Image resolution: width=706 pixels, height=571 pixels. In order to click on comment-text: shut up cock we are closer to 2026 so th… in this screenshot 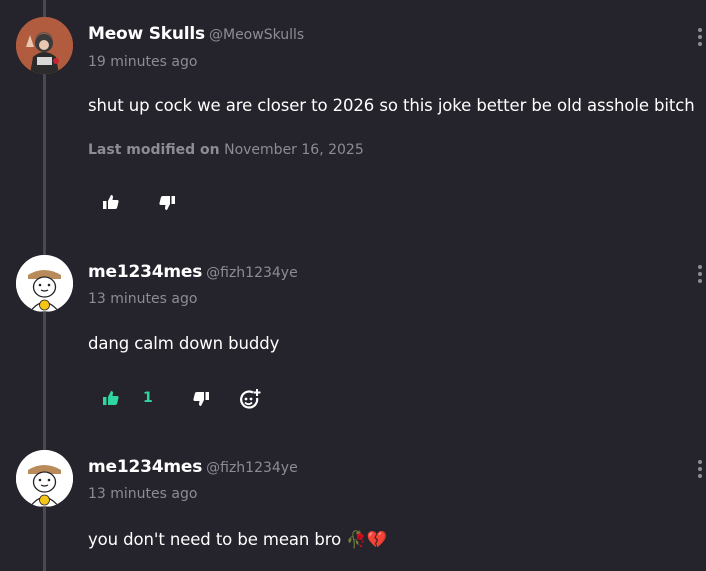, I will do `click(391, 105)`.